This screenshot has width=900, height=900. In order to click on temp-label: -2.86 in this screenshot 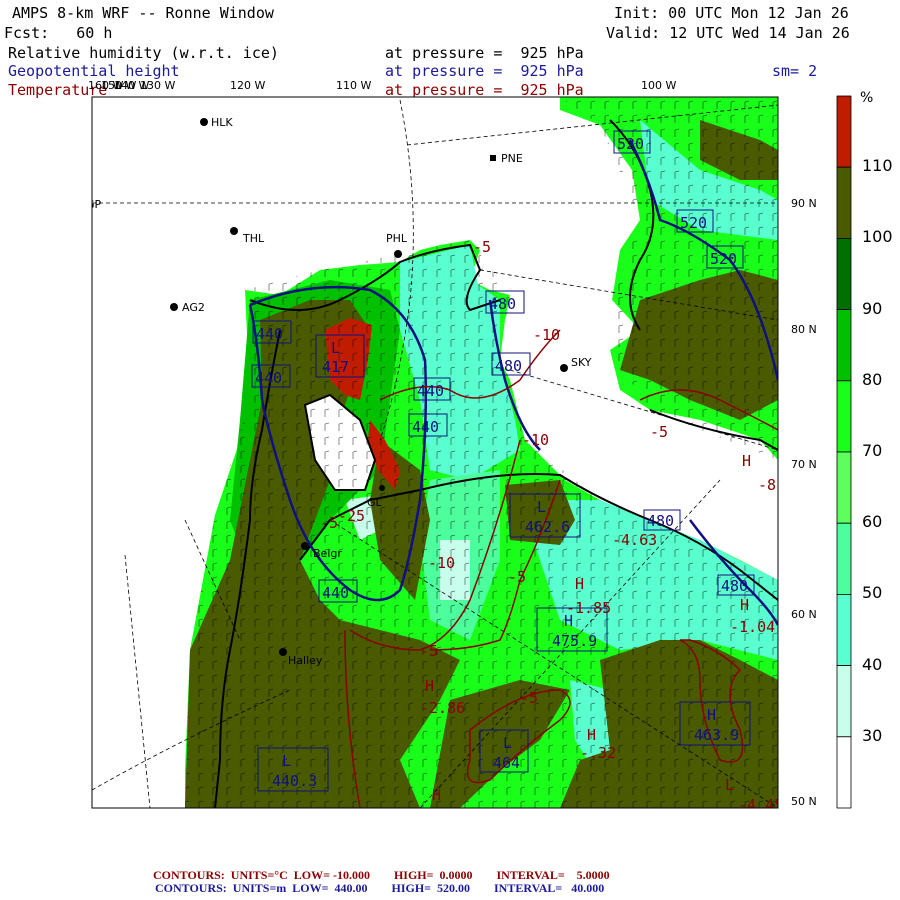, I will do `click(442, 708)`.